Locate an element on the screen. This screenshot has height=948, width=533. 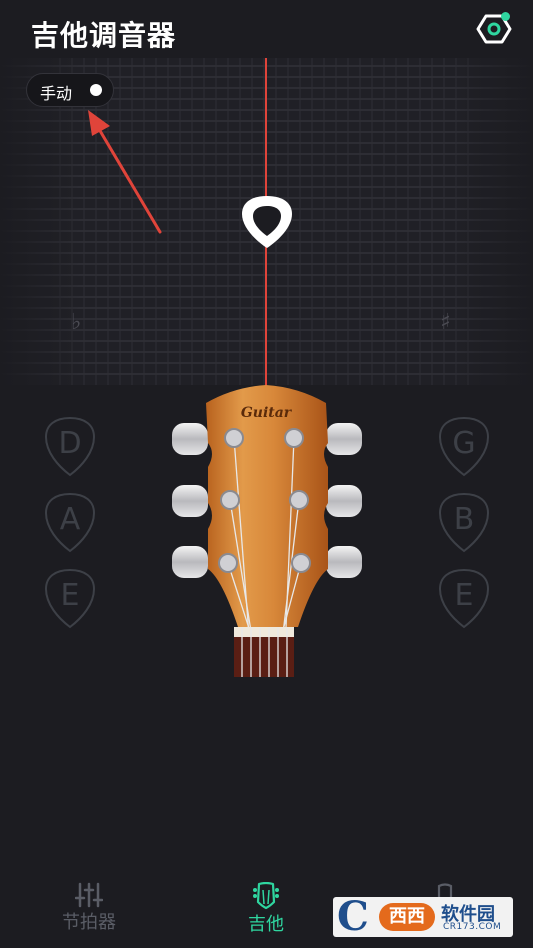
string-button-low-e: E is located at coordinates (70, 599).